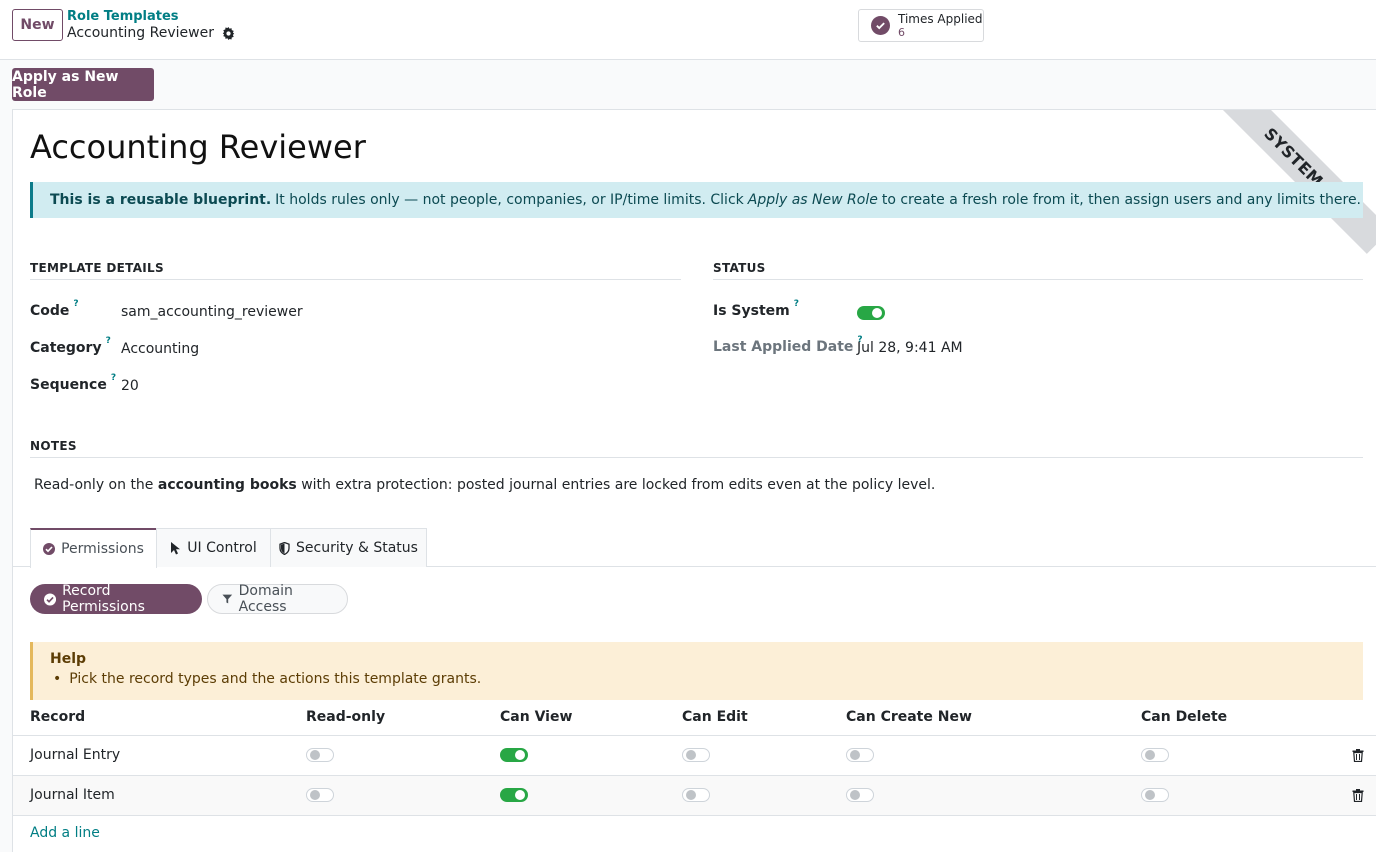  I want to click on notebook-tabs: Permissions UI Control Security & Status, so click(694, 548).